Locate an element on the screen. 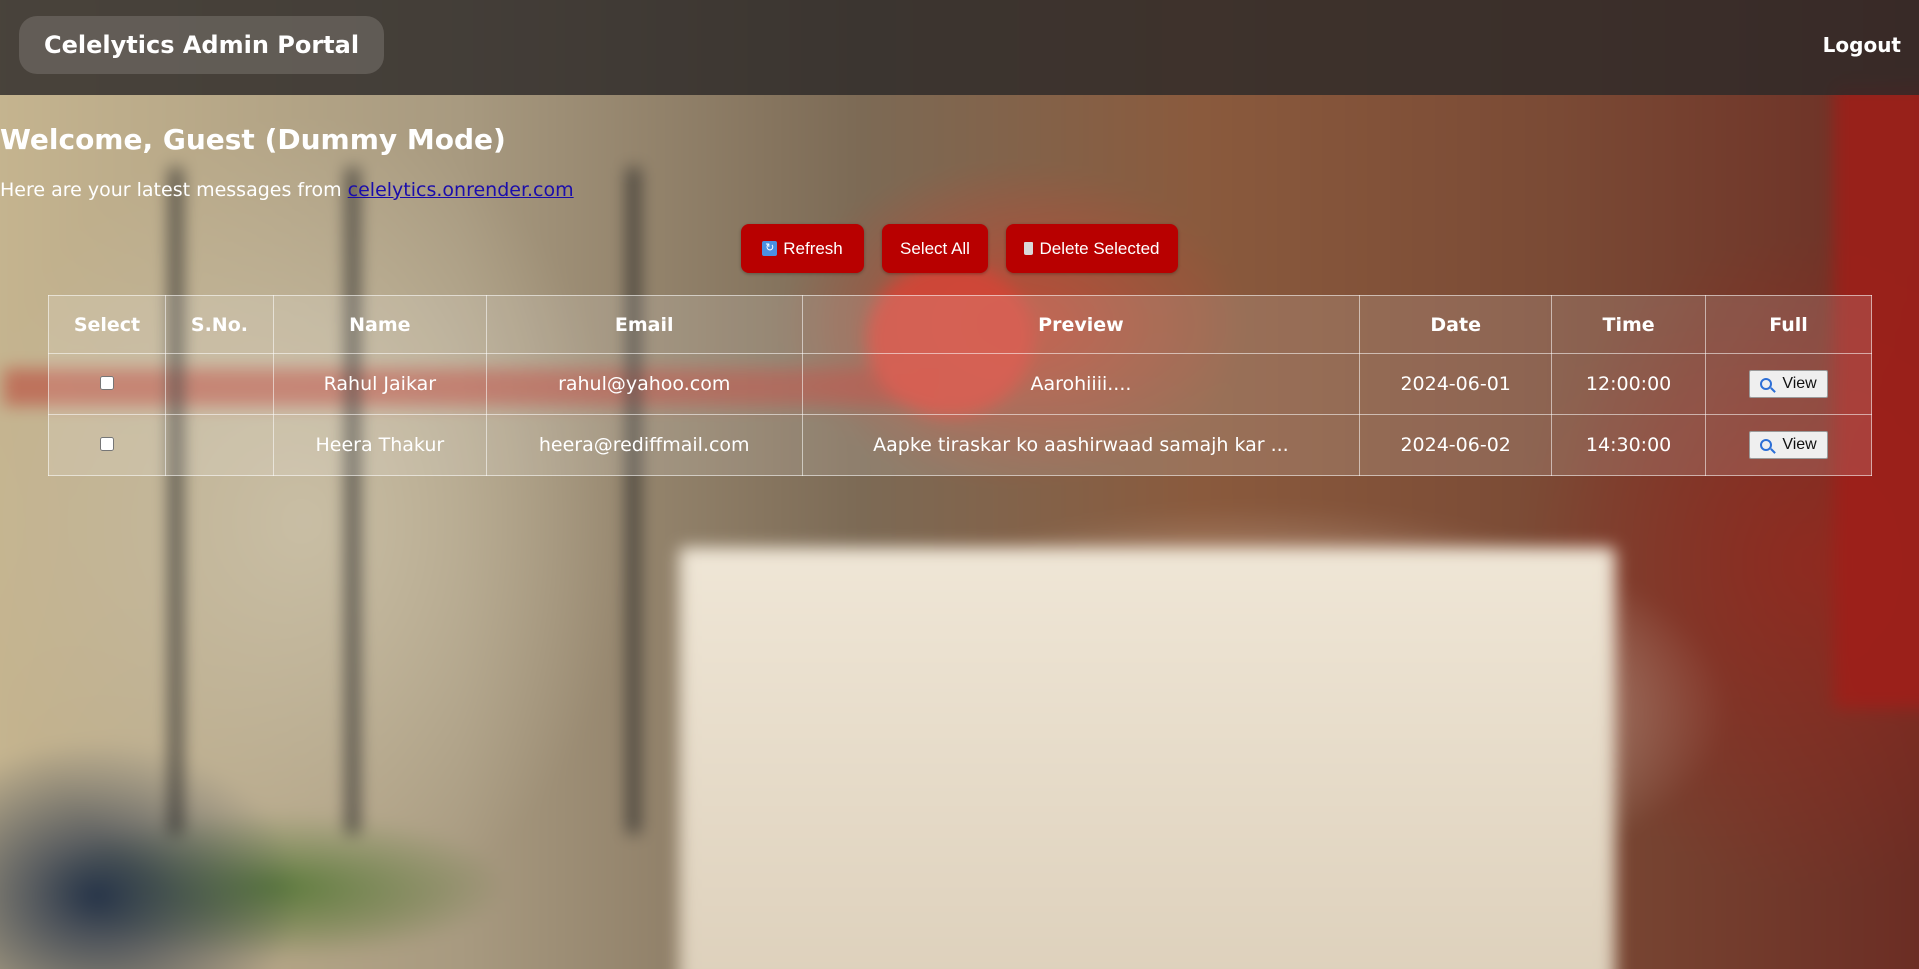 The height and width of the screenshot is (969, 1919). select-all-label: Select All is located at coordinates (935, 248).